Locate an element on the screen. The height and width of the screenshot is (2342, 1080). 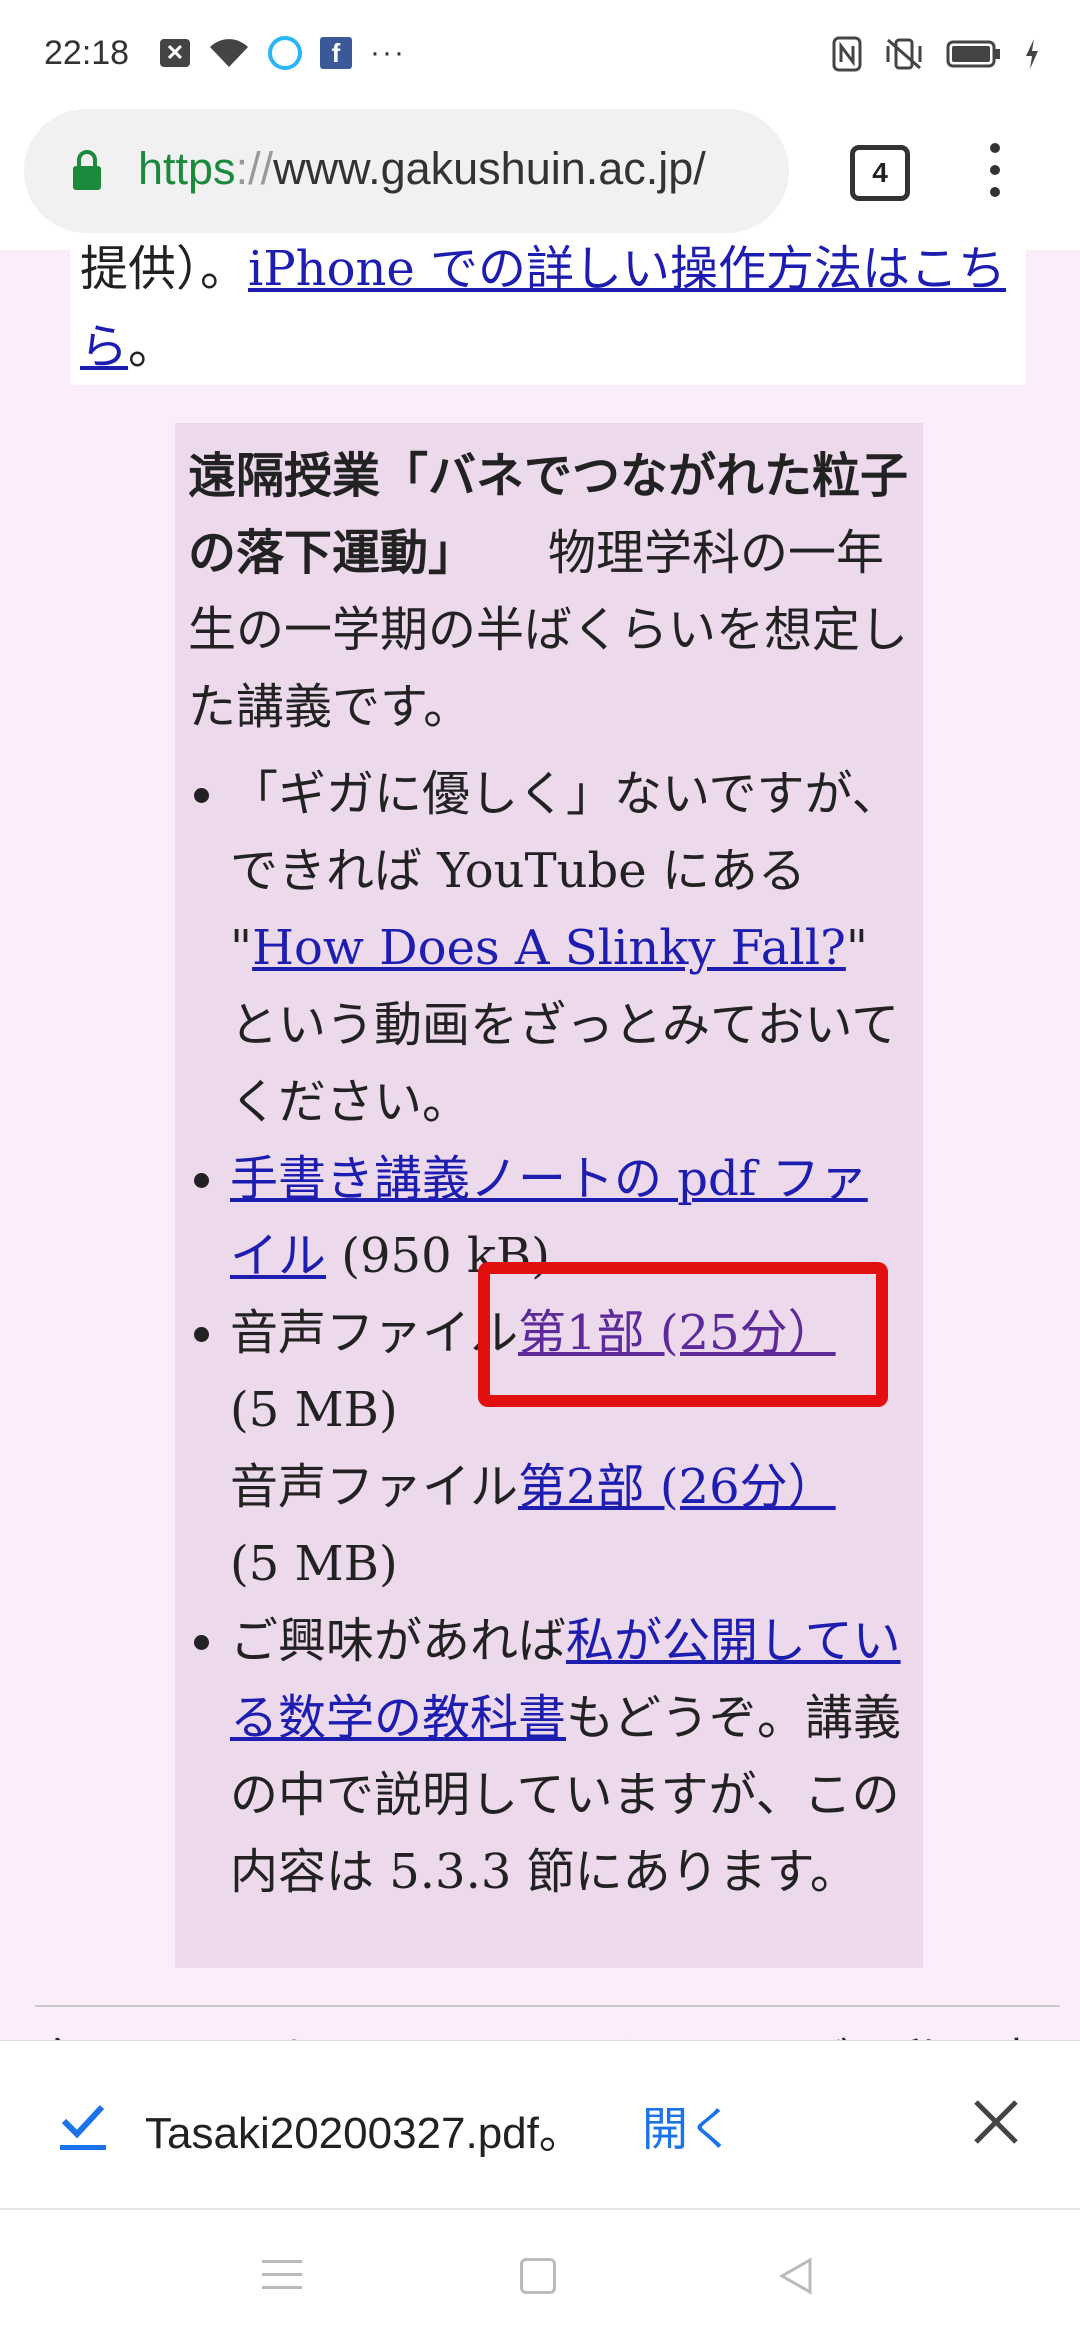
top-info-suffix: 。 is located at coordinates (152, 347).